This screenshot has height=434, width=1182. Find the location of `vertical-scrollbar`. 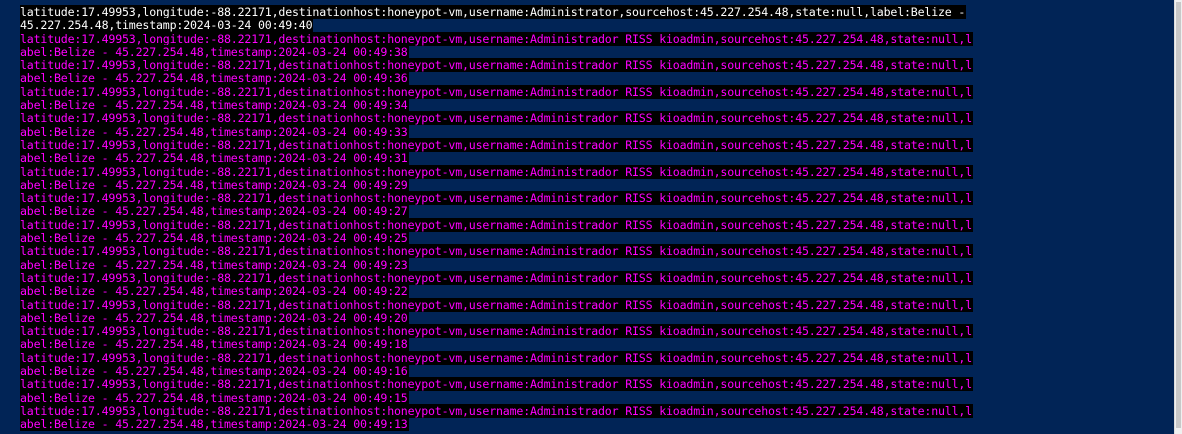

vertical-scrollbar is located at coordinates (1178, 217).